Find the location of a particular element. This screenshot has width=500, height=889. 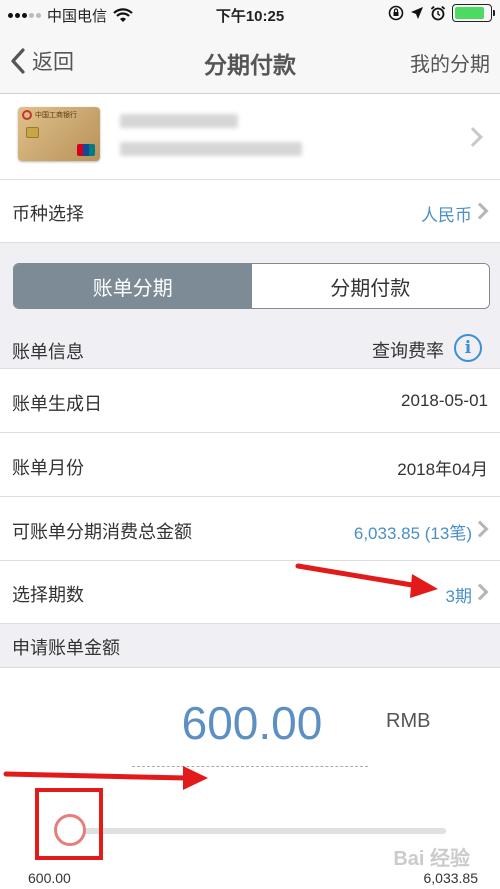

unionpay-logo-icon is located at coordinates (86, 150).